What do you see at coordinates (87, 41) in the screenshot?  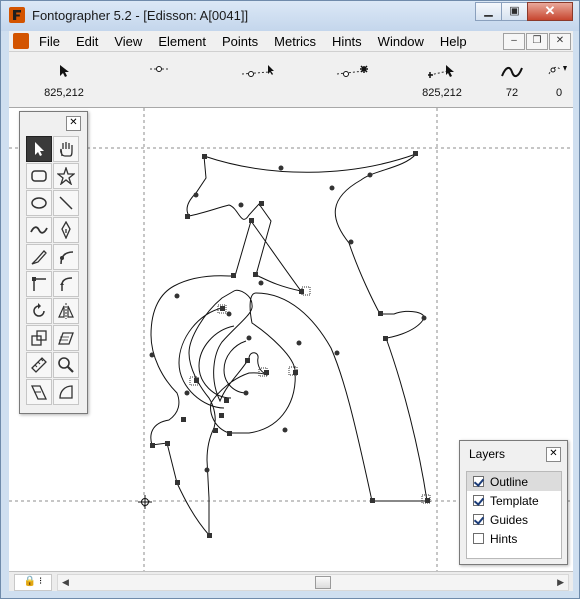 I see `menu-edit: Edit` at bounding box center [87, 41].